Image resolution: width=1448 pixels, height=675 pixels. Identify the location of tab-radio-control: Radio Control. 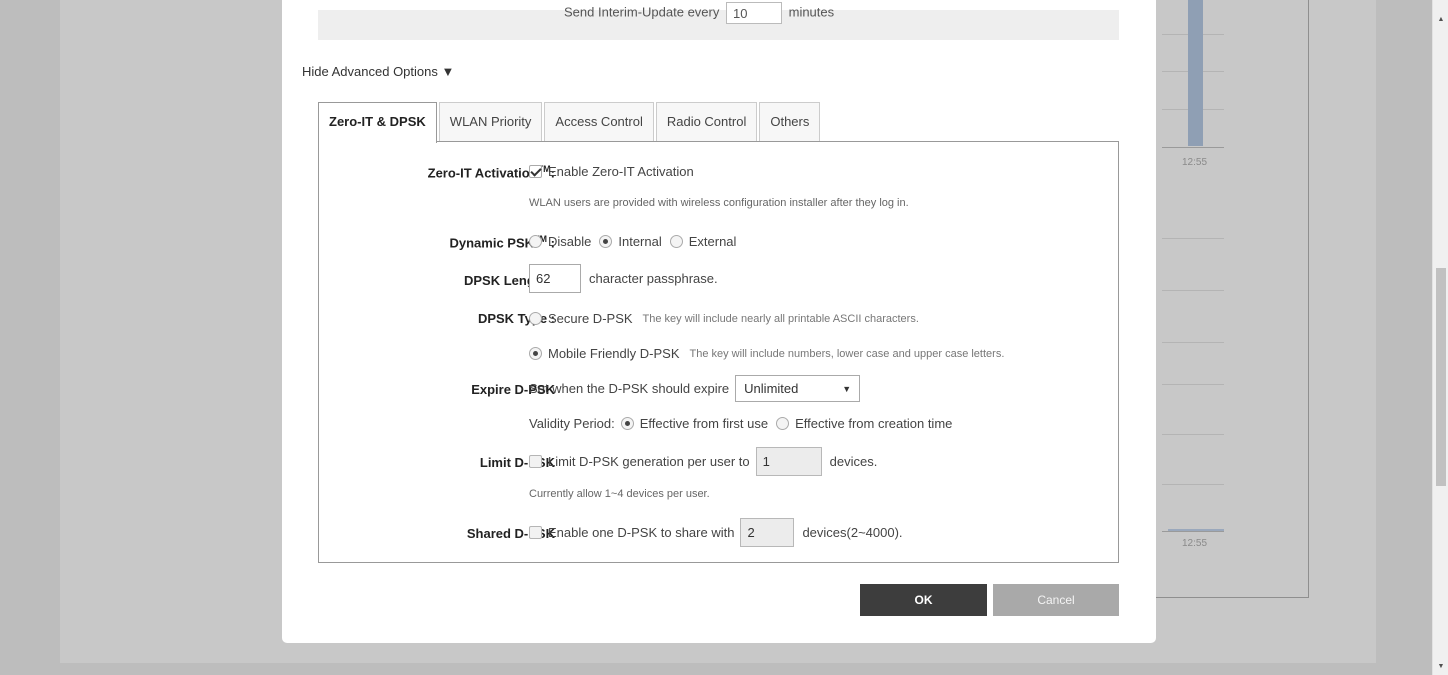
(706, 122).